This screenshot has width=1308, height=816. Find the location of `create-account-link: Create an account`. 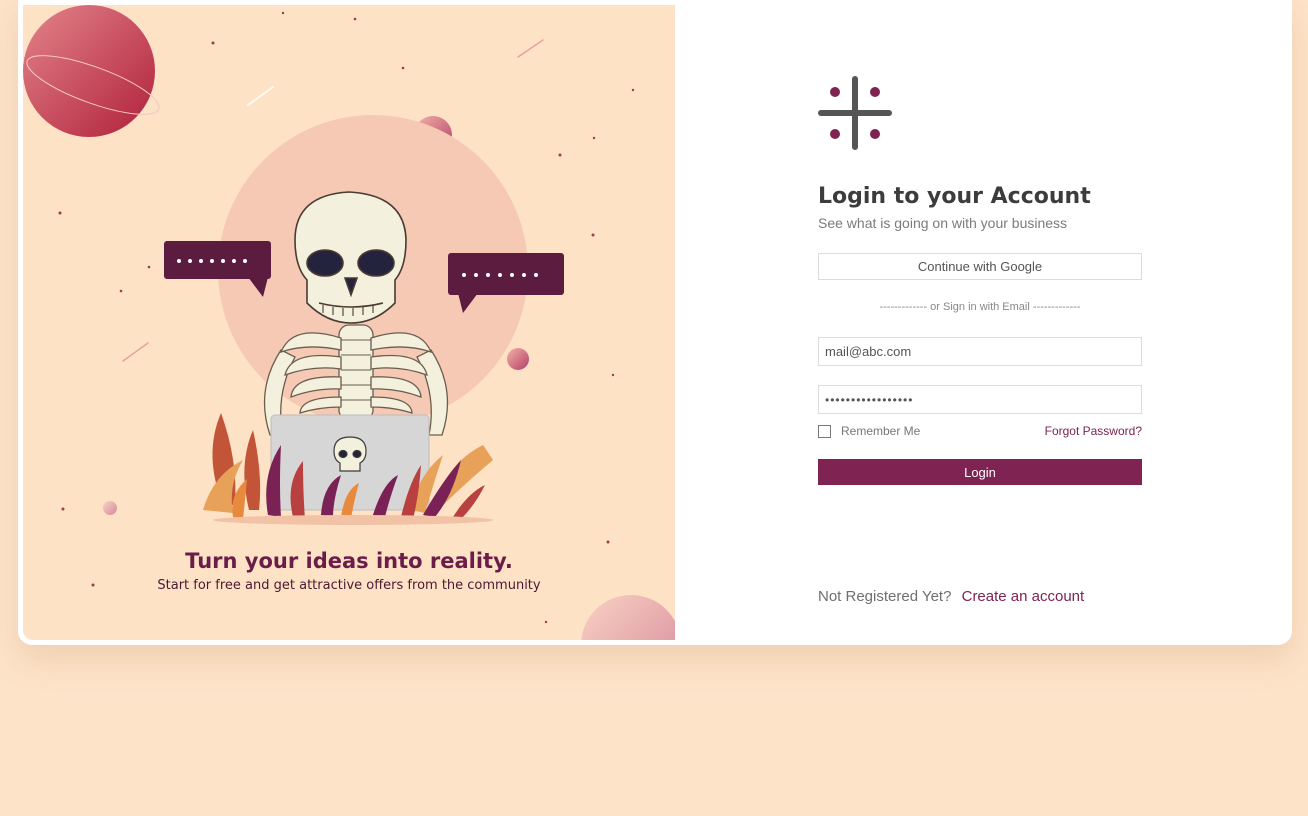

create-account-link: Create an account is located at coordinates (1023, 596).